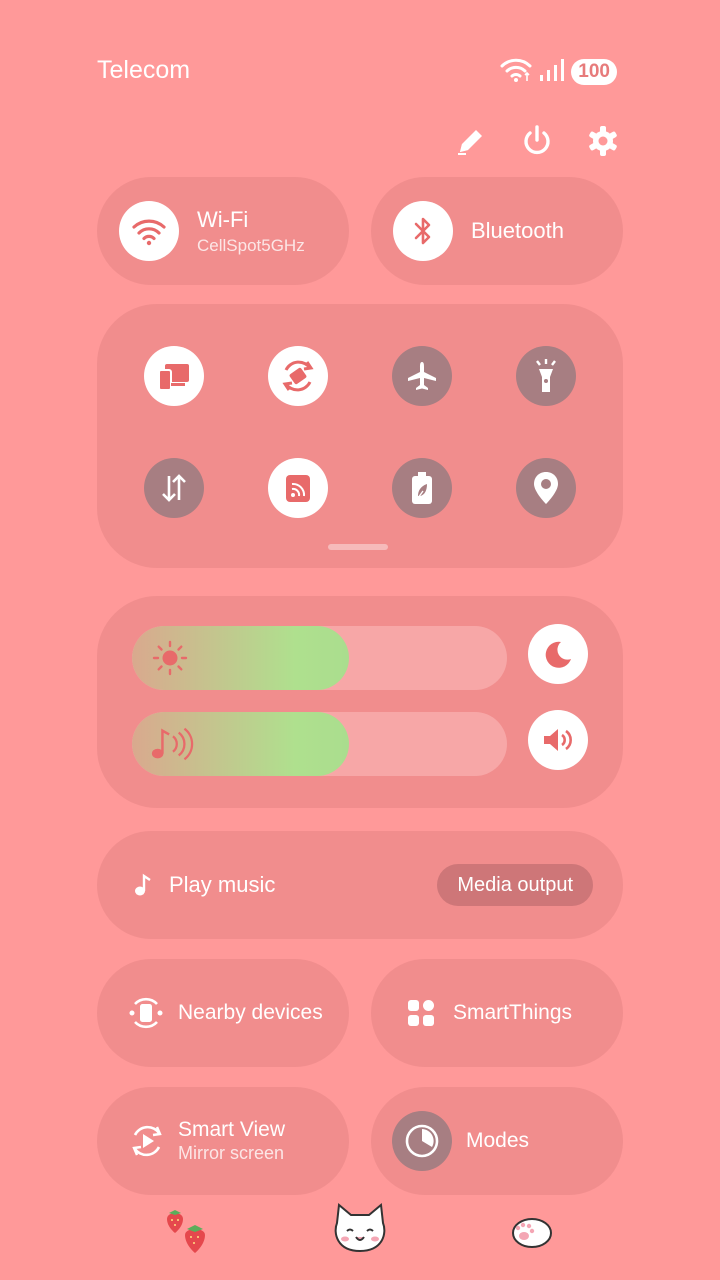 The image size is (720, 1280). What do you see at coordinates (423, 231) in the screenshot?
I see `bluetooth-icon` at bounding box center [423, 231].